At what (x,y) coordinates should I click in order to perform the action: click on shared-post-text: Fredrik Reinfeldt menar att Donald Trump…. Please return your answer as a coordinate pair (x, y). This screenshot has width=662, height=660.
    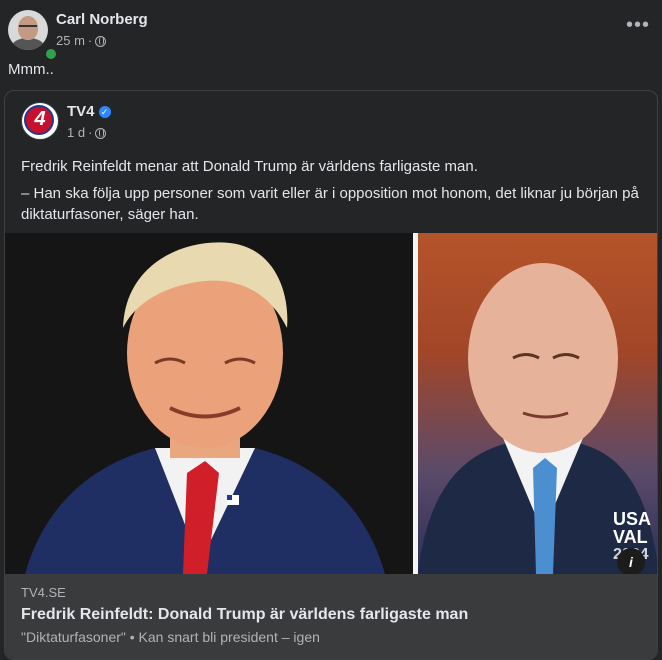
    Looking at the image, I should click on (333, 193).